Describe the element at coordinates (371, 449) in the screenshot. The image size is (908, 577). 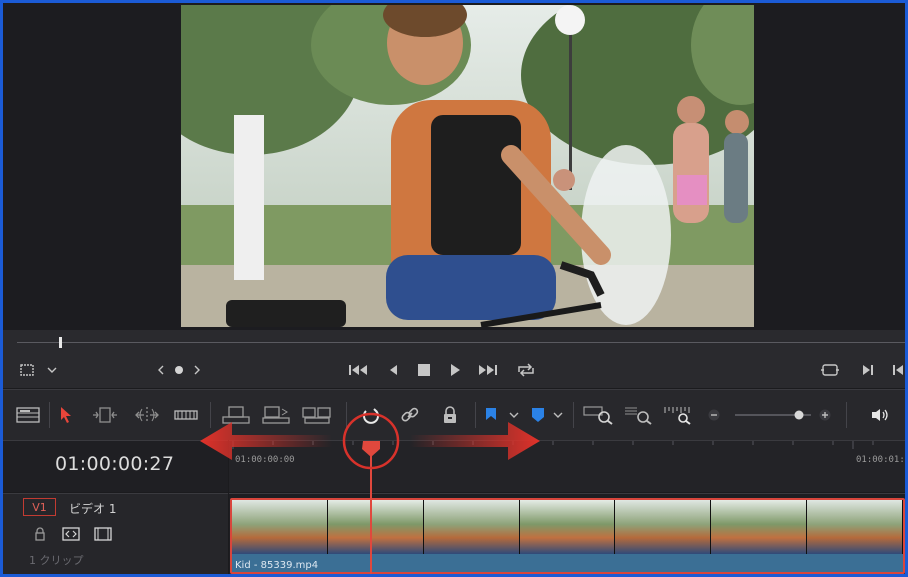
I see `playhead-marker-icon` at that location.